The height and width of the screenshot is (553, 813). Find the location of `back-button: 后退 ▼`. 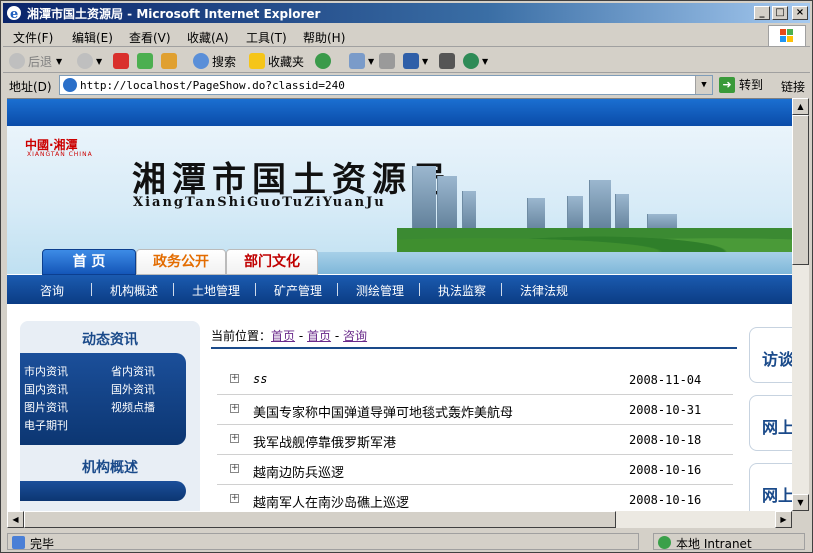

back-button: 后退 ▼ is located at coordinates (35, 61).